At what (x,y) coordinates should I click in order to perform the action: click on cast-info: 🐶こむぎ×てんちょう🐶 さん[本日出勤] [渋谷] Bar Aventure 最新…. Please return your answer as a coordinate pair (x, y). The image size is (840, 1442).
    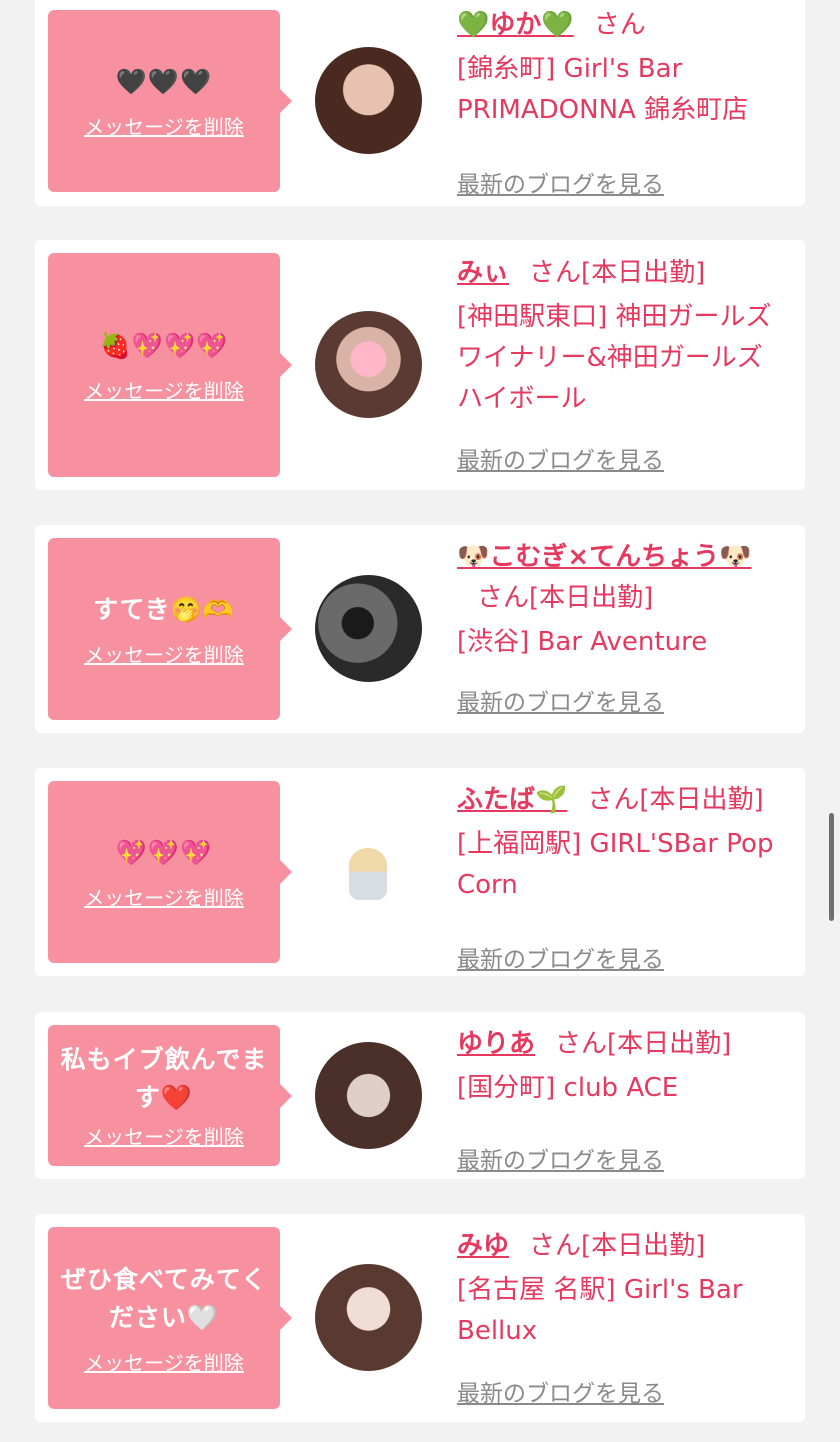
    Looking at the image, I should click on (622, 632).